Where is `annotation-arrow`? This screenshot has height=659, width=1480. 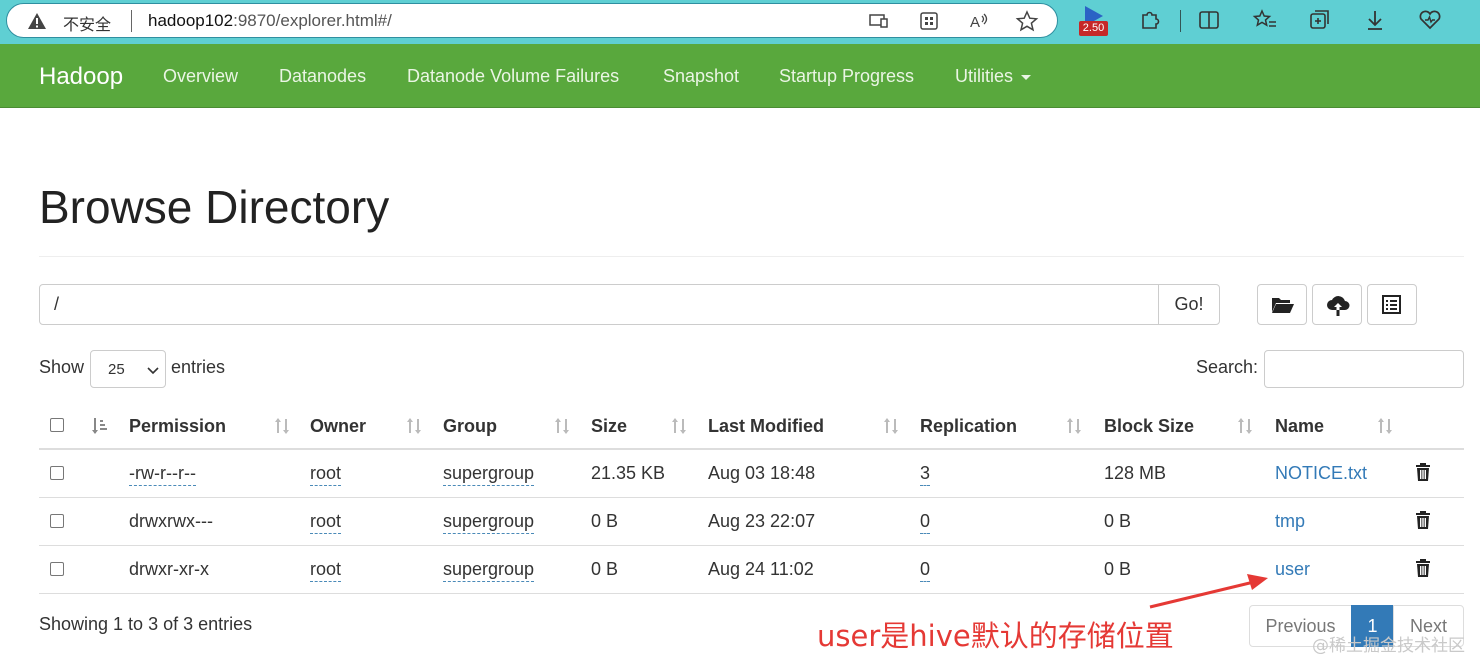
annotation-arrow is located at coordinates (1208, 591).